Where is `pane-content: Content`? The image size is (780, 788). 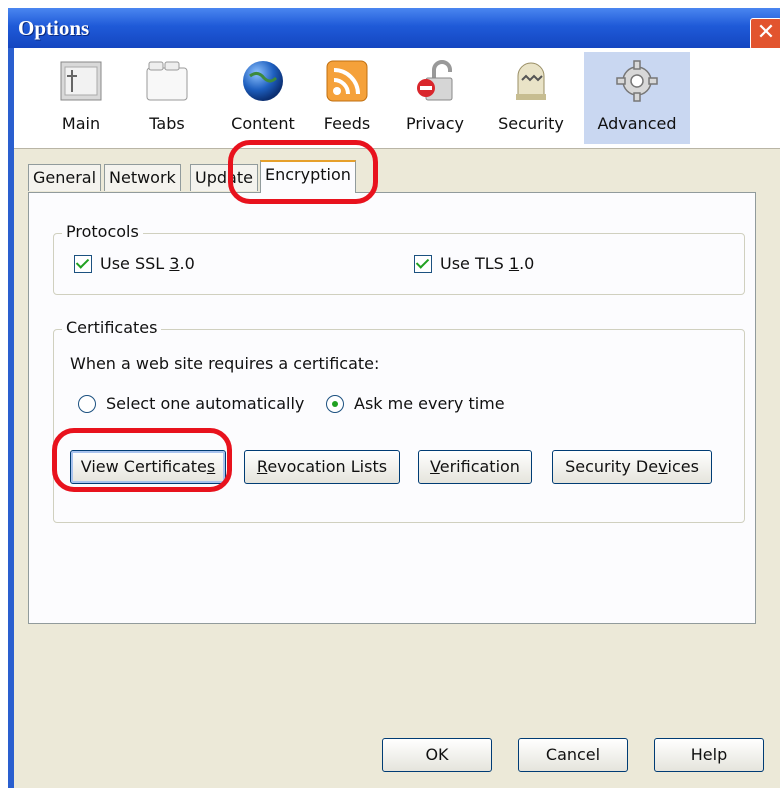
pane-content: Content is located at coordinates (263, 98).